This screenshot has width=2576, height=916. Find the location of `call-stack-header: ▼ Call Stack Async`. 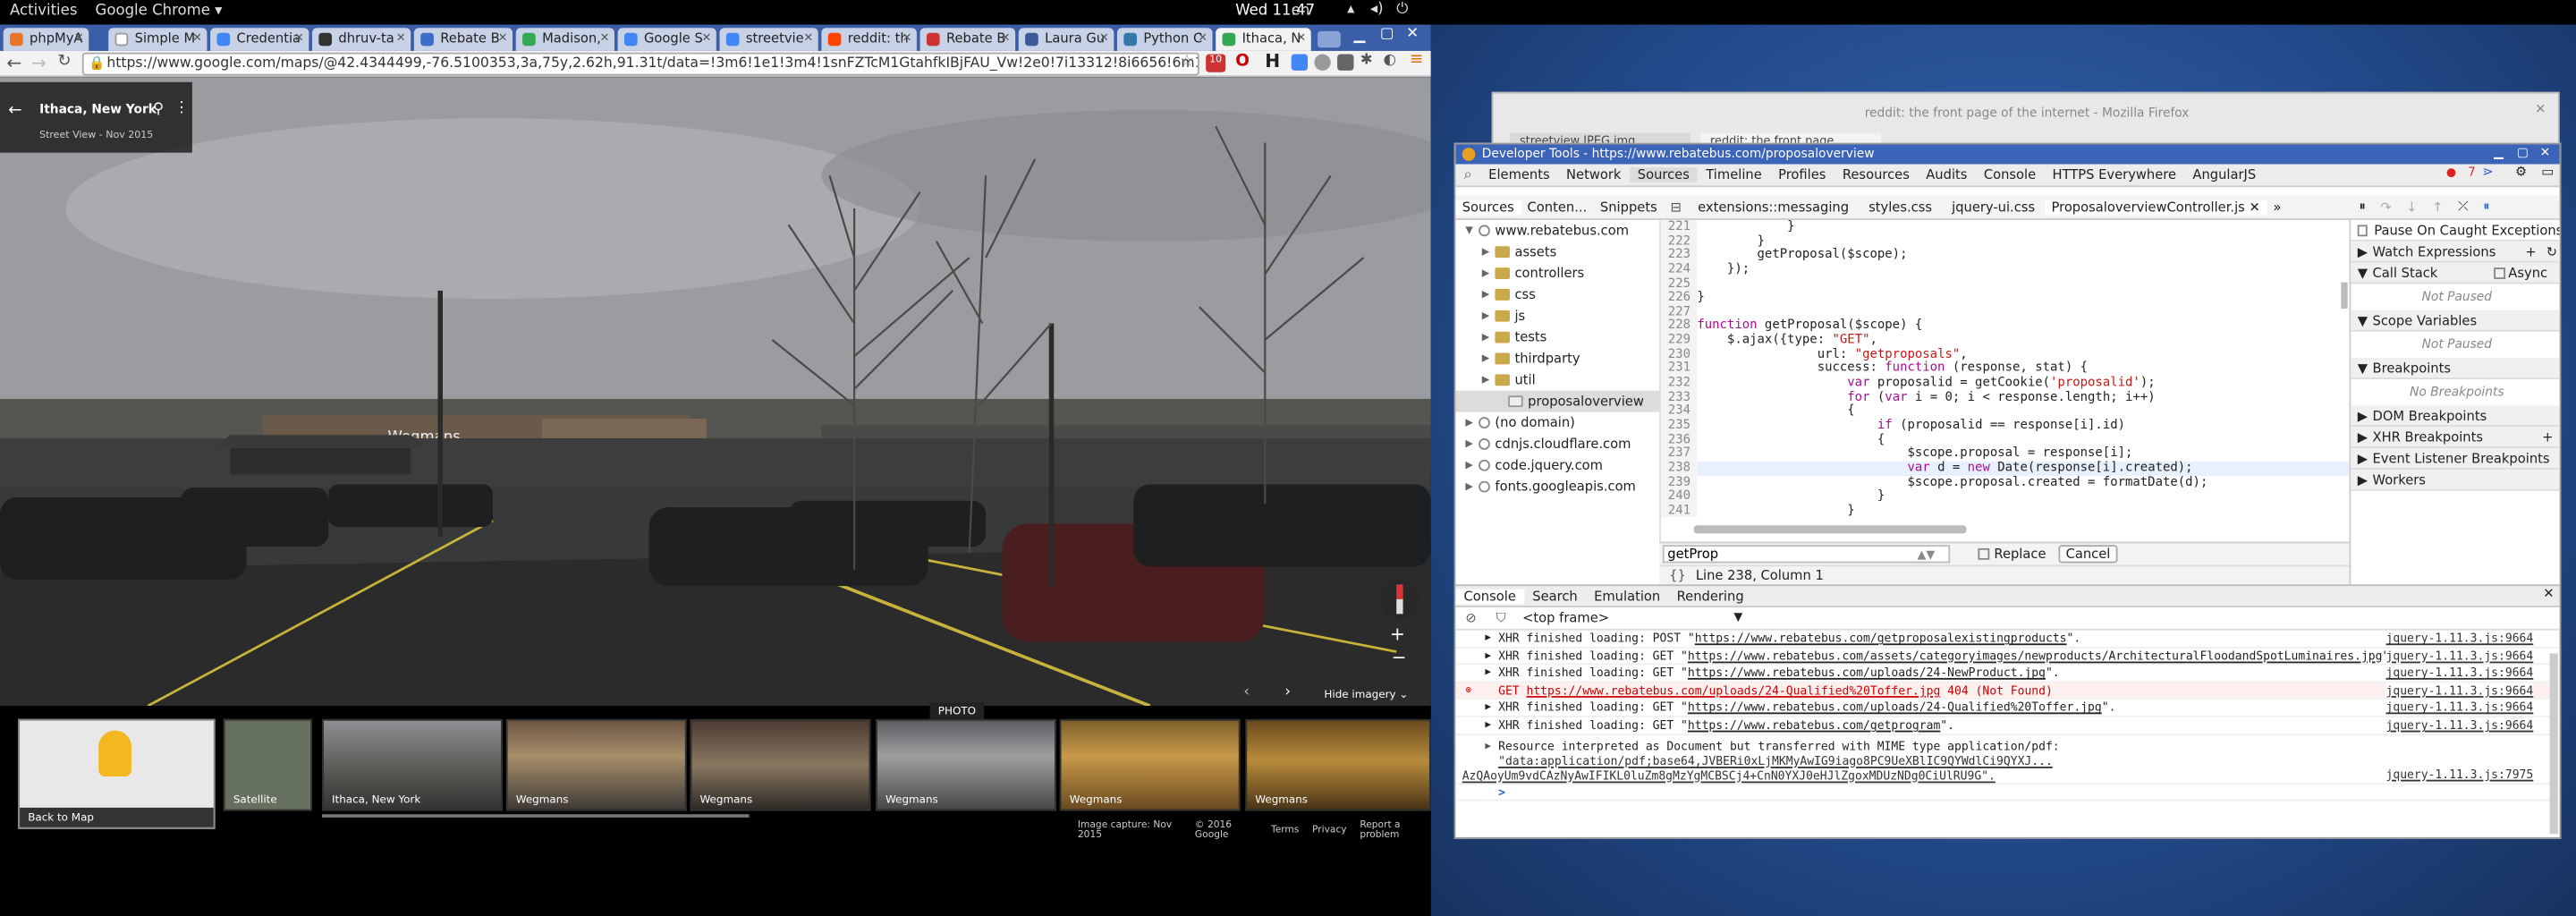

call-stack-header: ▼ Call Stack Async is located at coordinates (2455, 273).